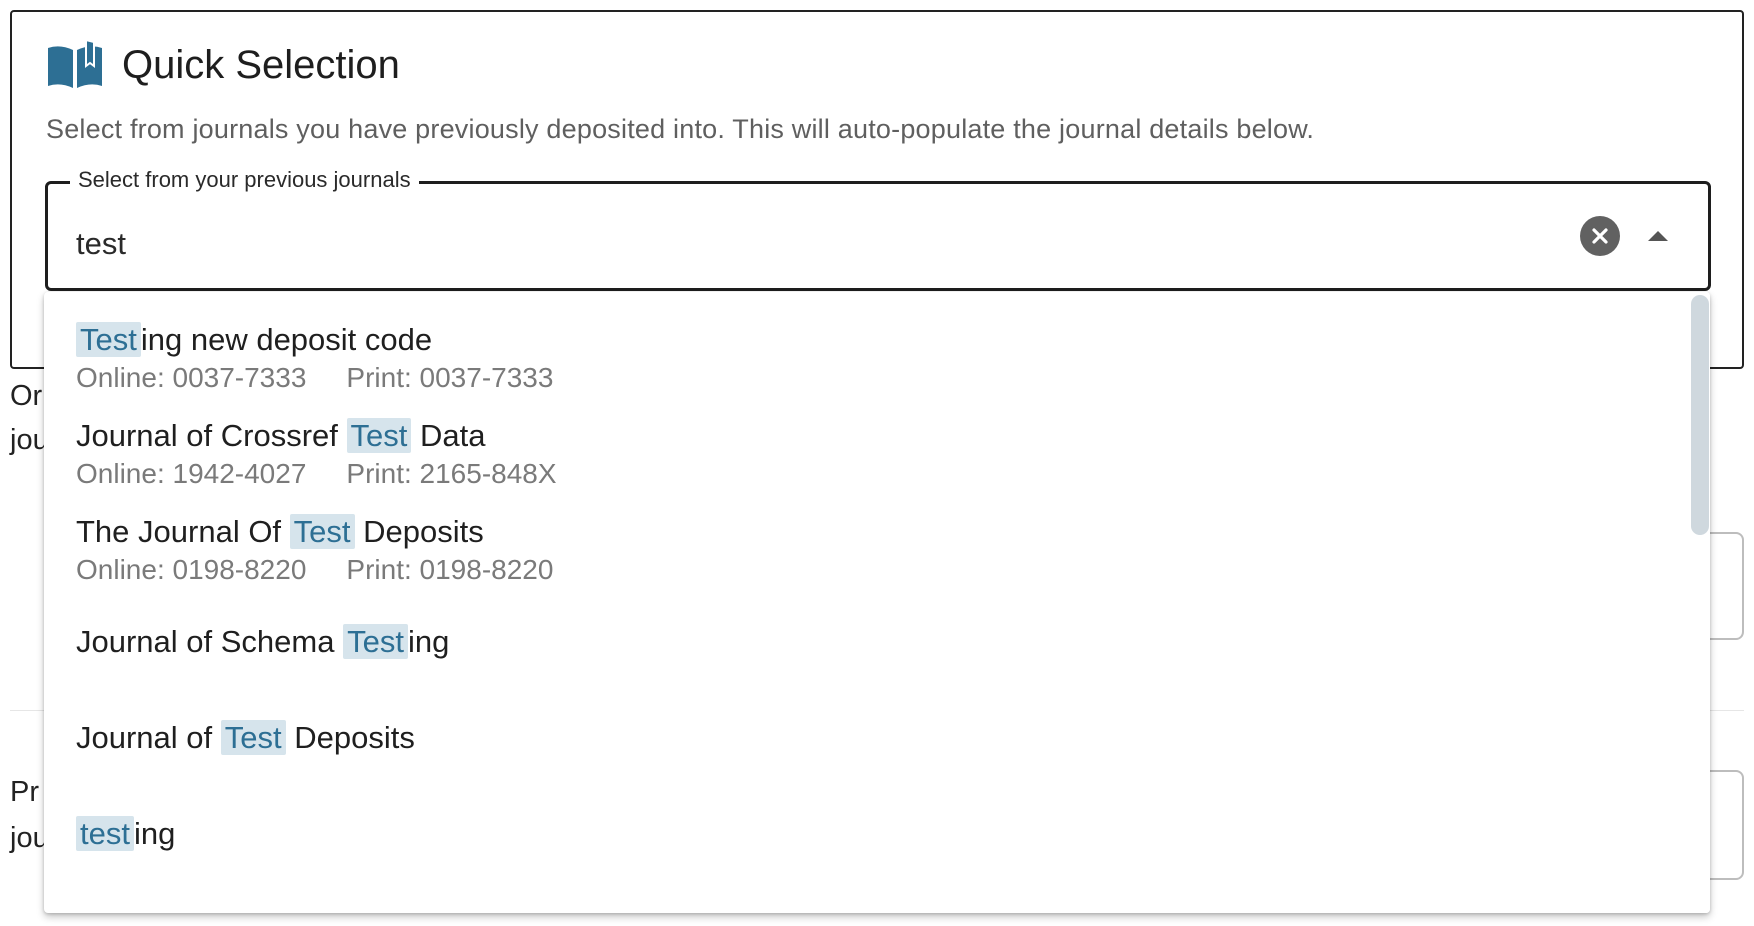 Image resolution: width=1754 pixels, height=926 pixels. Describe the element at coordinates (26, 396) in the screenshot. I see `online-section-label: Or` at that location.